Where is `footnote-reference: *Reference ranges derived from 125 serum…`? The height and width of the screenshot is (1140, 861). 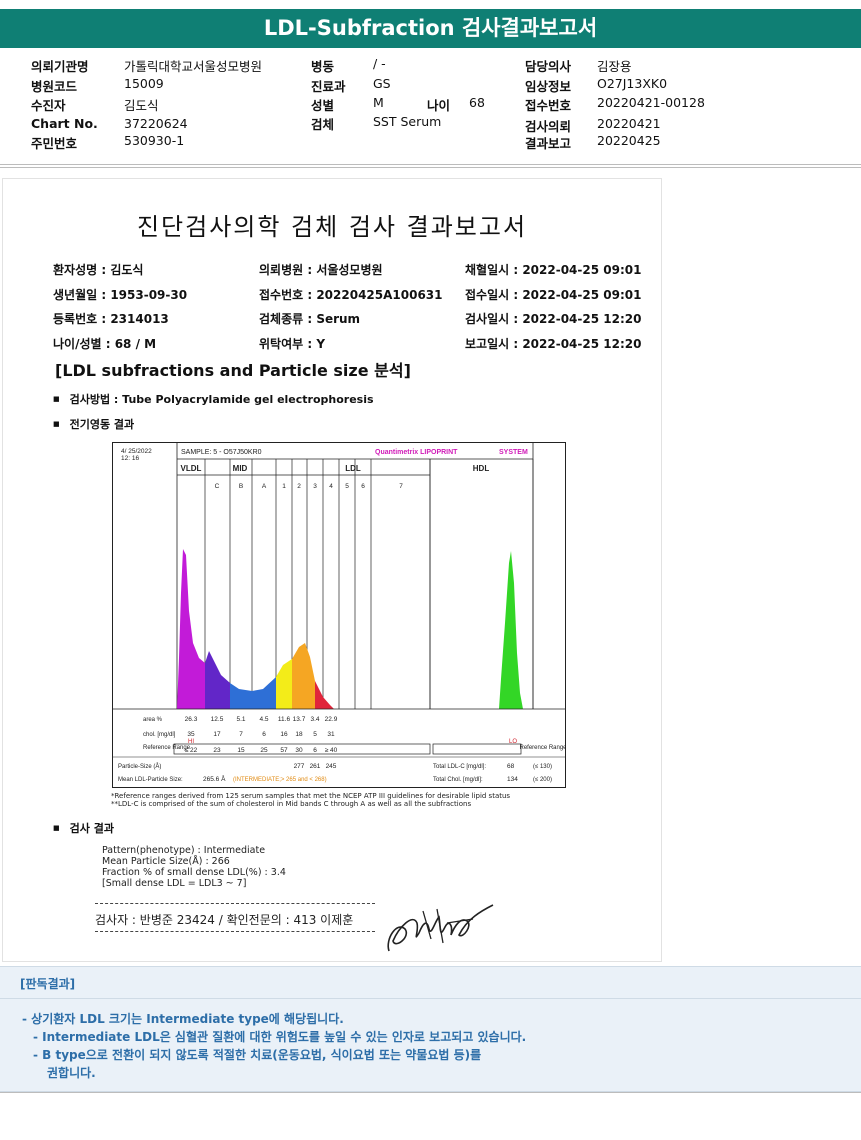 footnote-reference: *Reference ranges derived from 125 serum… is located at coordinates (311, 796).